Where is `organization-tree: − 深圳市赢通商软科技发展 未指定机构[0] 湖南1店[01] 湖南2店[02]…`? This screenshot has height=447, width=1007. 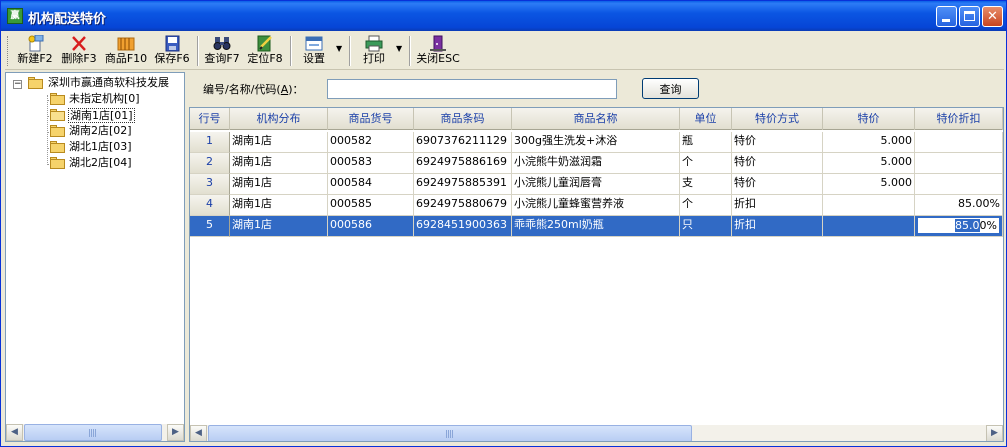 organization-tree: − 深圳市赢通商软科技发展 未指定机构[0] 湖南1店[01] 湖南2店[02]… is located at coordinates (95, 257).